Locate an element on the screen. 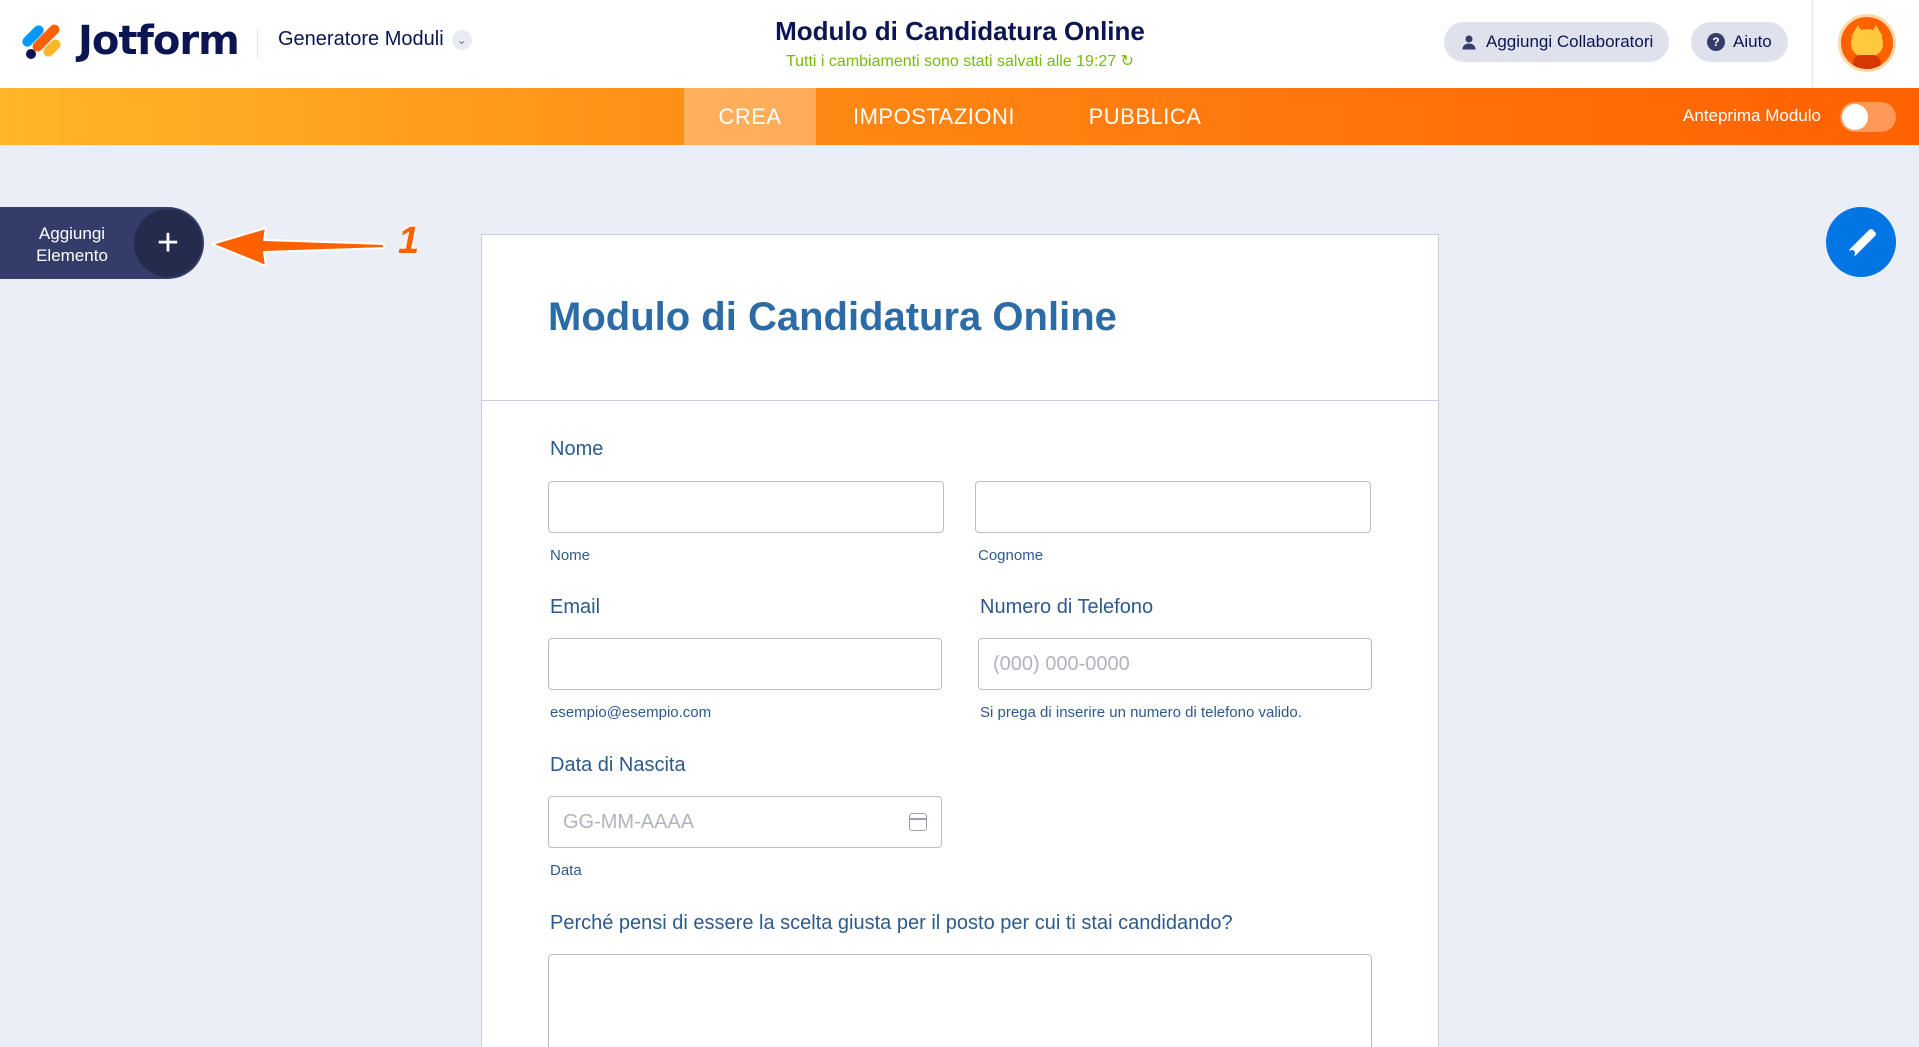  form-heading: Modulo di Candidatura Online is located at coordinates (832, 317).